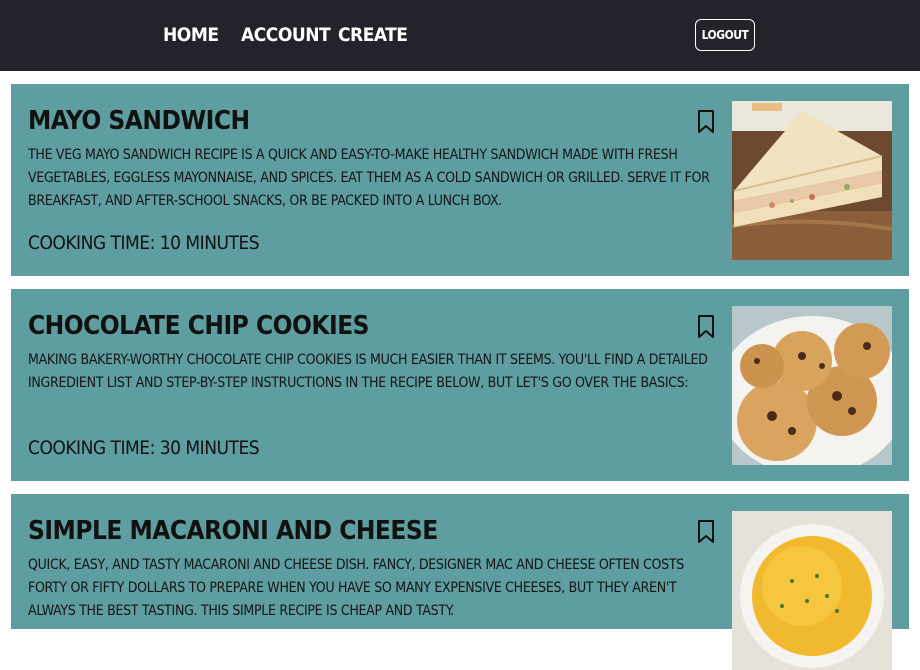 This screenshot has height=670, width=920. What do you see at coordinates (812, 385) in the screenshot?
I see `cookies-photo` at bounding box center [812, 385].